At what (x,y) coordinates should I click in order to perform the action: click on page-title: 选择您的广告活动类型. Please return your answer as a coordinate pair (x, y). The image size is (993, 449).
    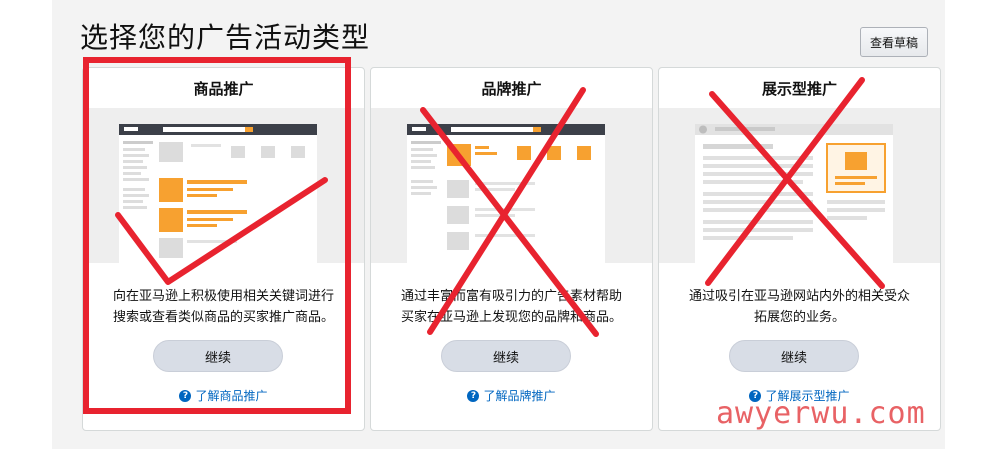
    Looking at the image, I should click on (225, 37).